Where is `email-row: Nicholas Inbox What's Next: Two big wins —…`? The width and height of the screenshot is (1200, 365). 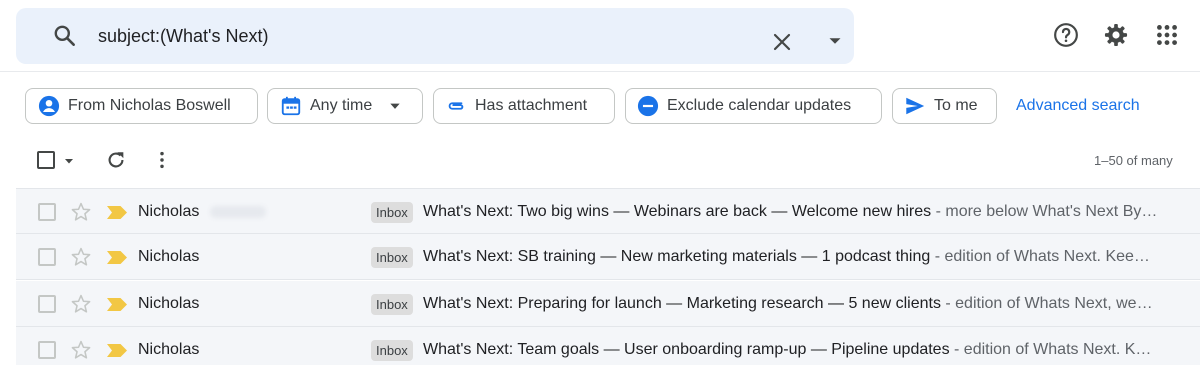 email-row: Nicholas Inbox What's Next: Two big wins —… is located at coordinates (608, 211).